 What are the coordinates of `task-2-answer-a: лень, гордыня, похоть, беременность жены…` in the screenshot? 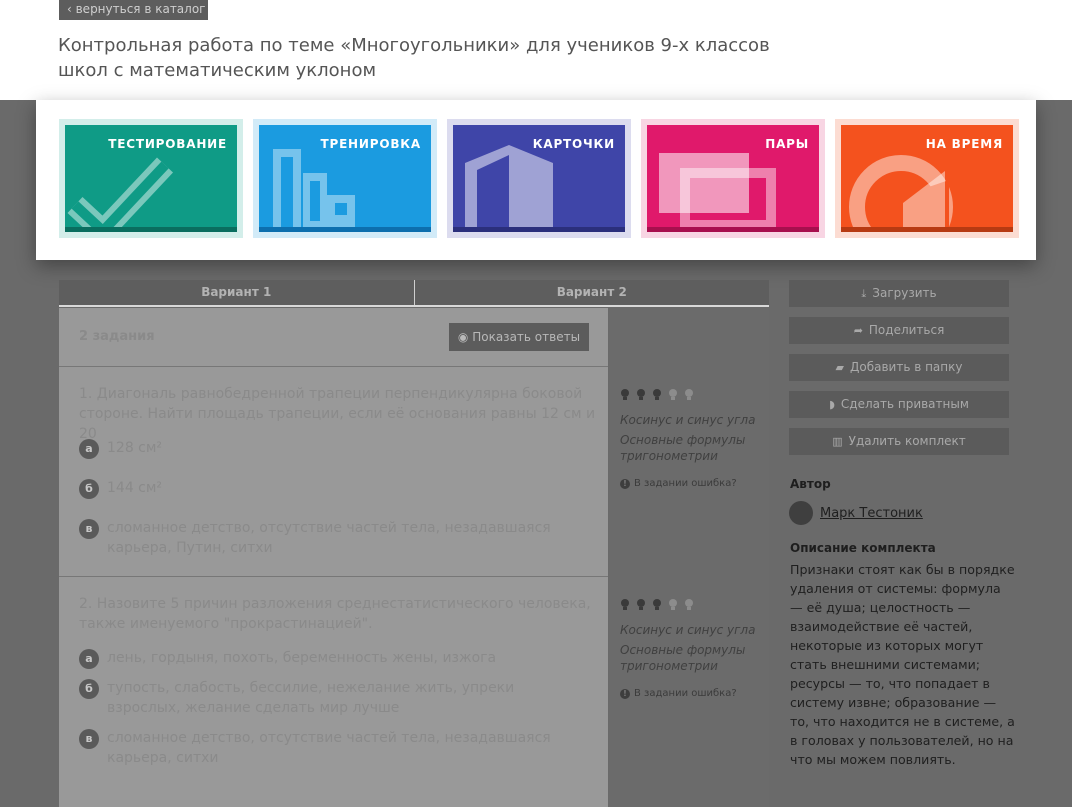 It's located at (347, 658).